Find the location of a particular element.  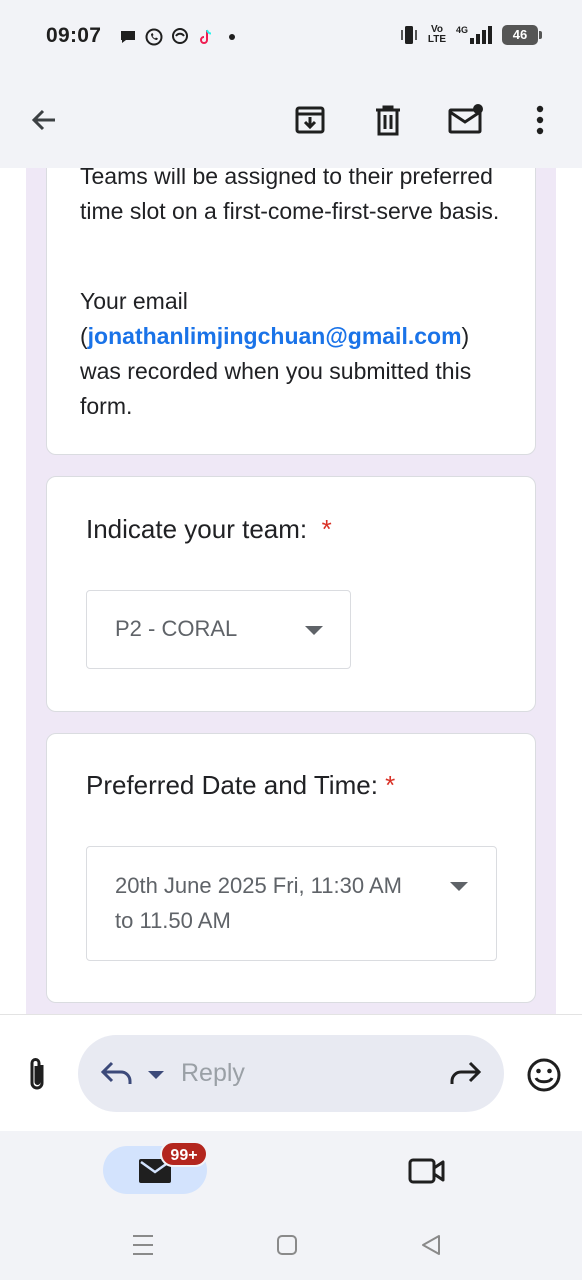

vibrate-icon is located at coordinates (409, 35).